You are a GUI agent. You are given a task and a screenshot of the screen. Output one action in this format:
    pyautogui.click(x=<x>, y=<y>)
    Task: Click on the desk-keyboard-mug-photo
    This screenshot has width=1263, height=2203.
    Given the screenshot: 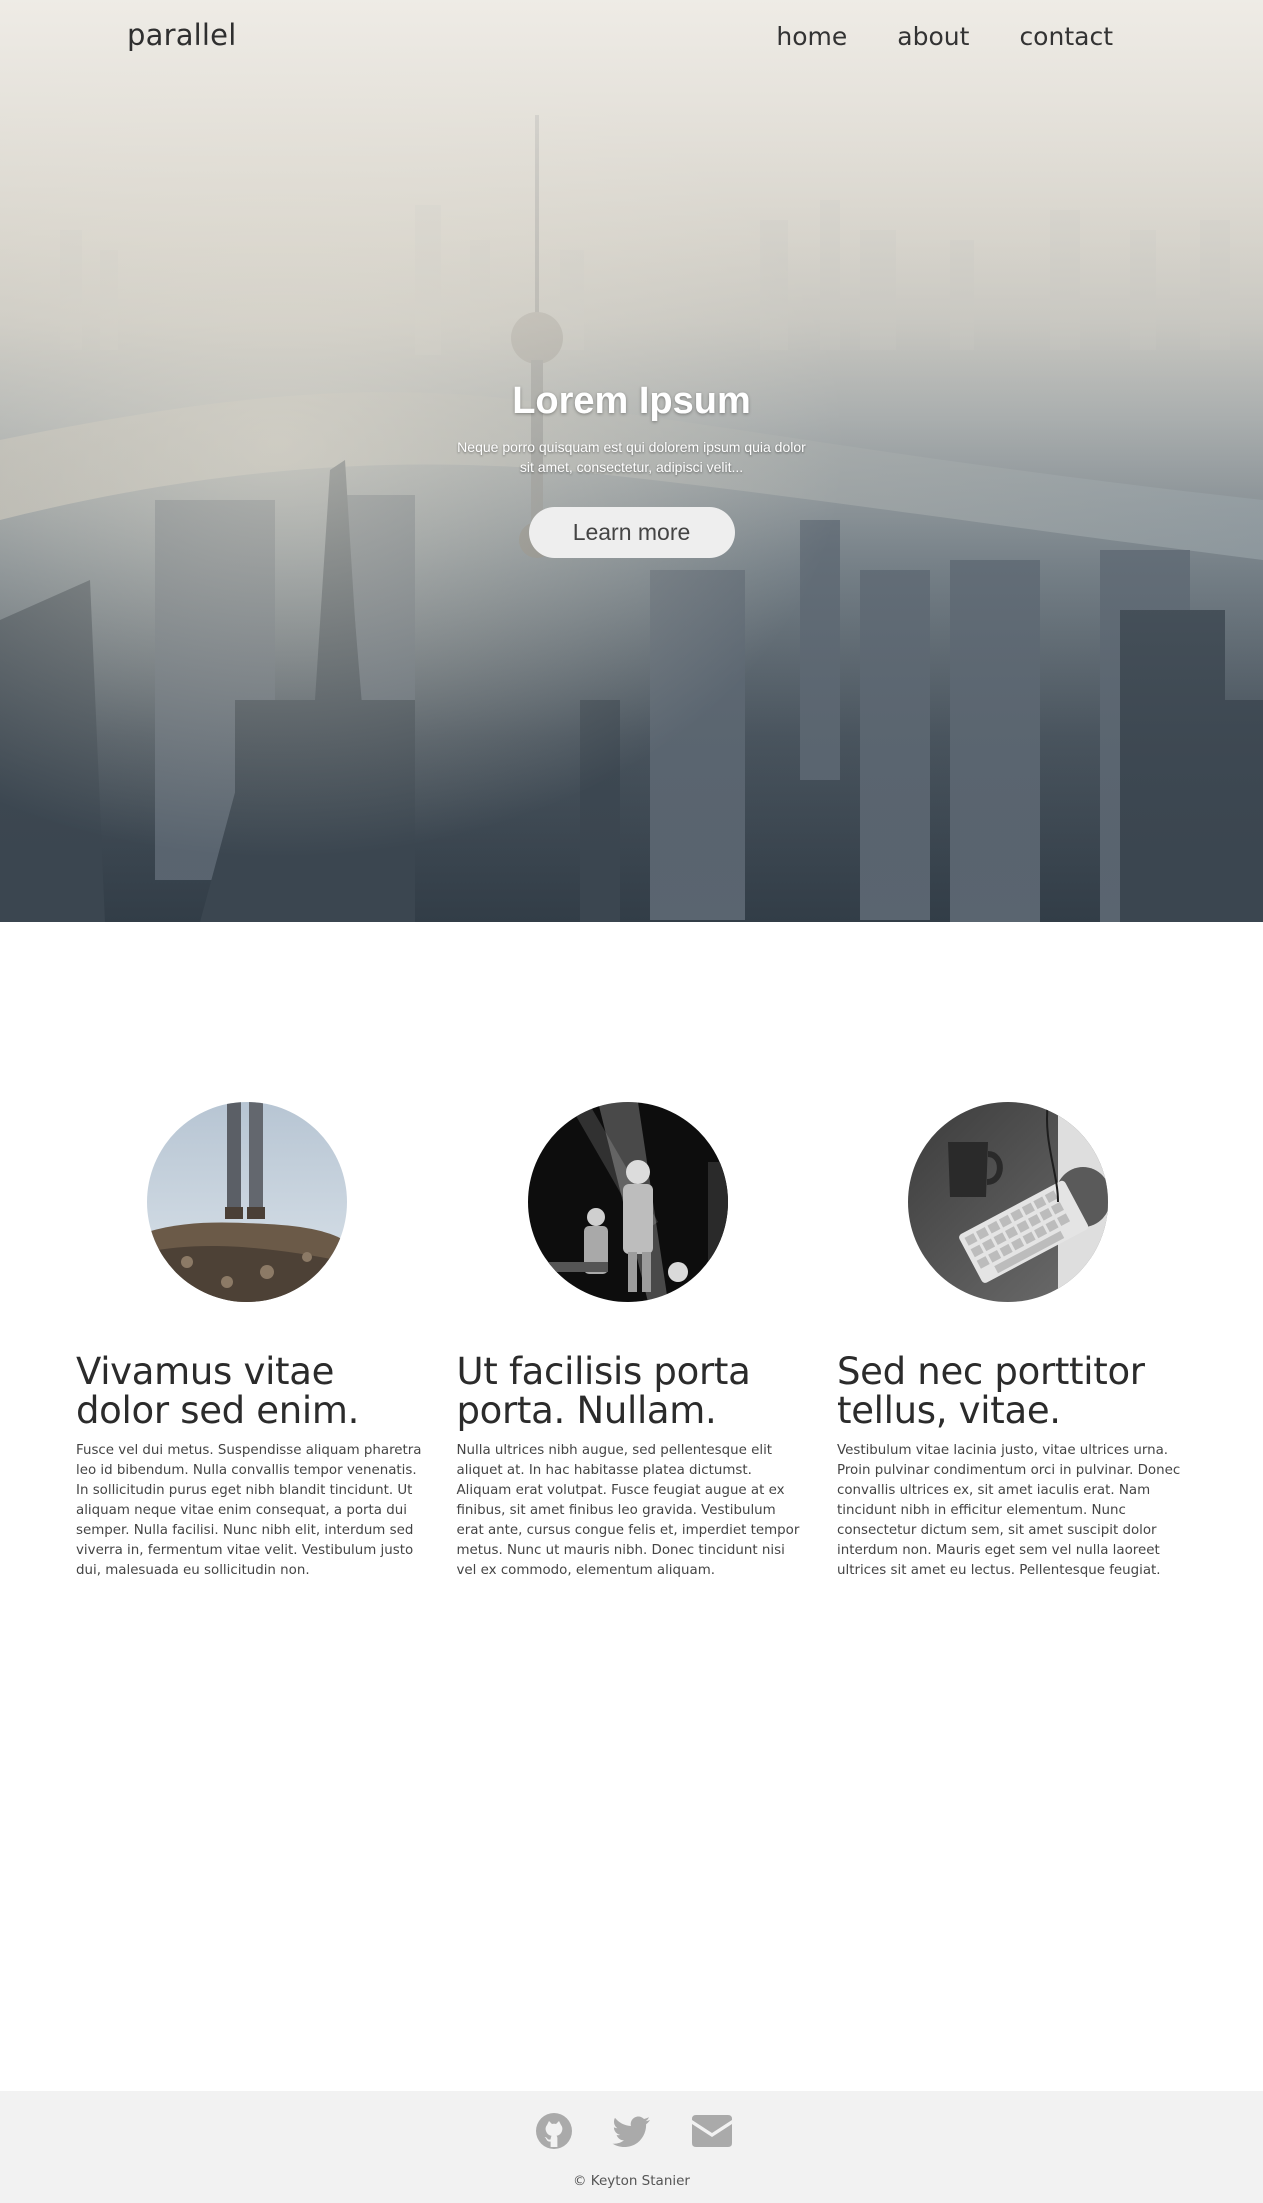 What is the action you would take?
    pyautogui.click(x=1008, y=1202)
    